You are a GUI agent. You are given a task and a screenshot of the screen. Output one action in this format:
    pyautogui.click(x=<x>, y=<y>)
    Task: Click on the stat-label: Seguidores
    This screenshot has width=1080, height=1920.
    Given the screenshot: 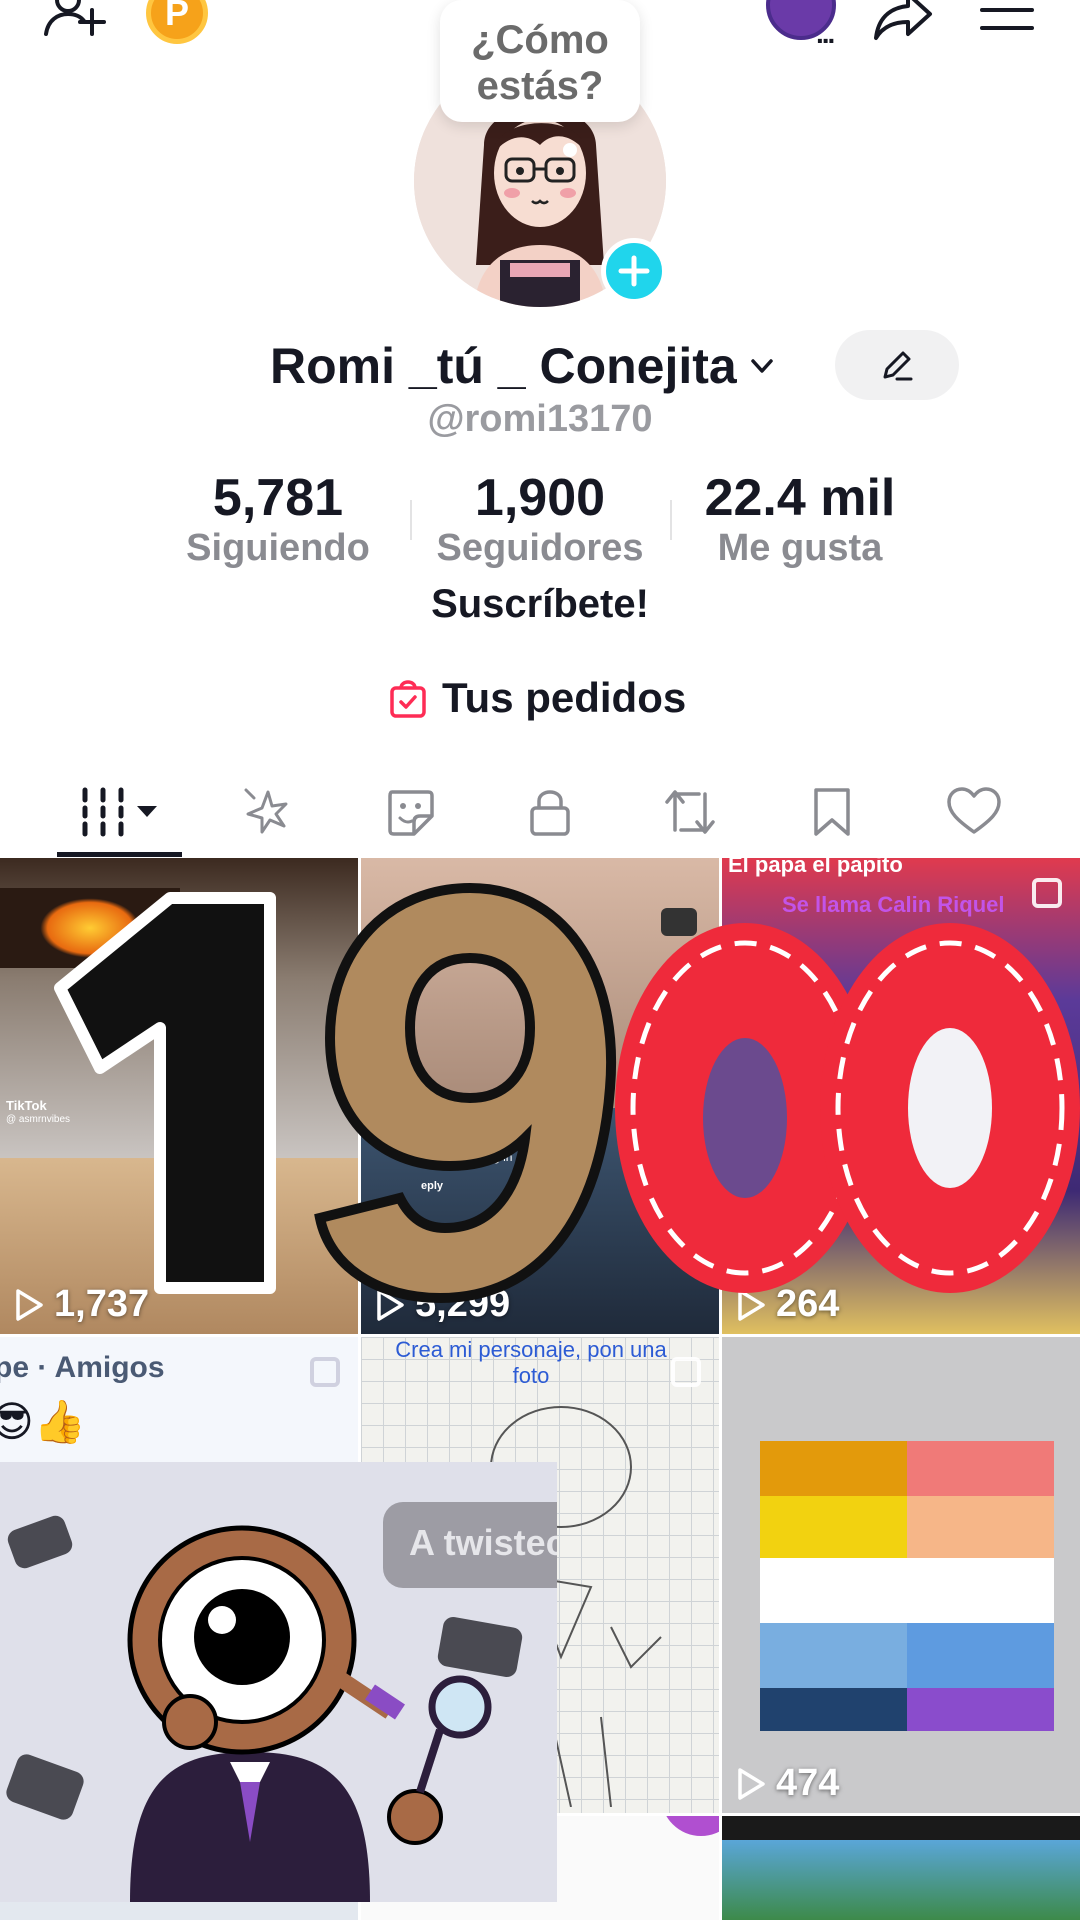 What is the action you would take?
    pyautogui.click(x=540, y=548)
    